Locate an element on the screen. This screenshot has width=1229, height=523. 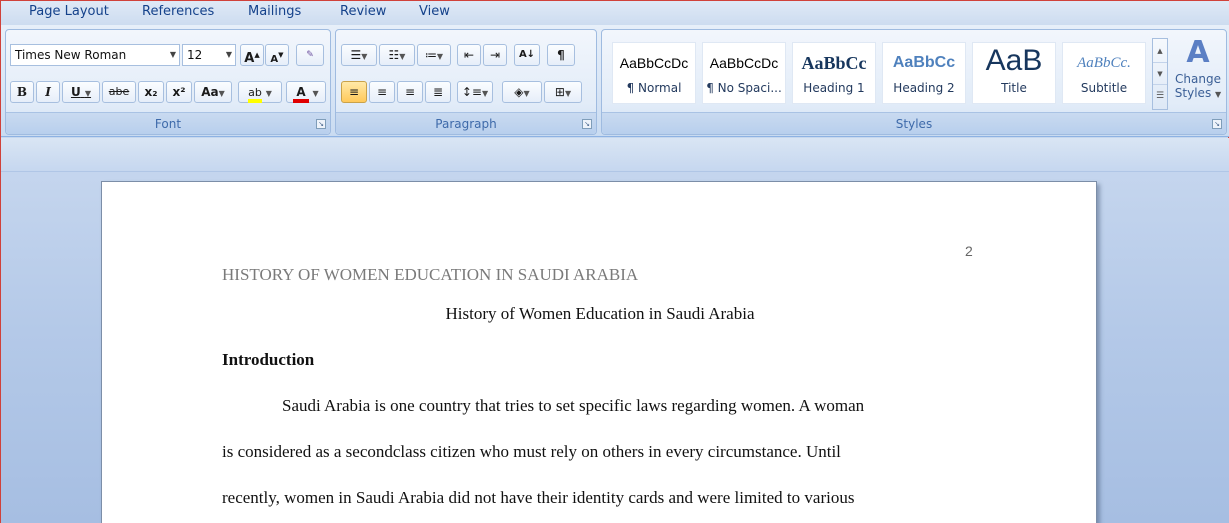
style-subtitle-sample: AaBbCc. is located at coordinates (1104, 63).